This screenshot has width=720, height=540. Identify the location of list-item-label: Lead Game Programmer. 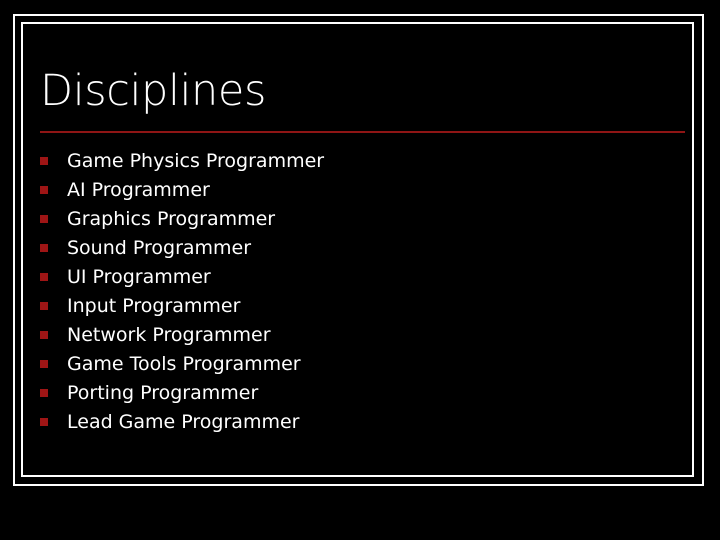
(183, 421).